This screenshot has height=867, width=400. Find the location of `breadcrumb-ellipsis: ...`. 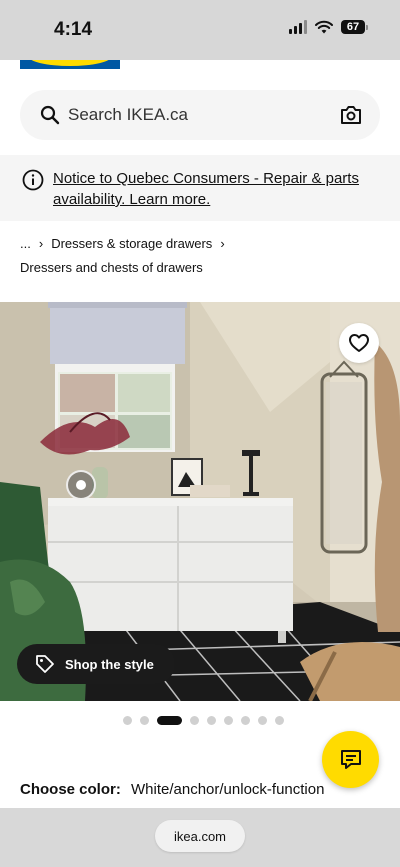

breadcrumb-ellipsis: ... is located at coordinates (25, 243).